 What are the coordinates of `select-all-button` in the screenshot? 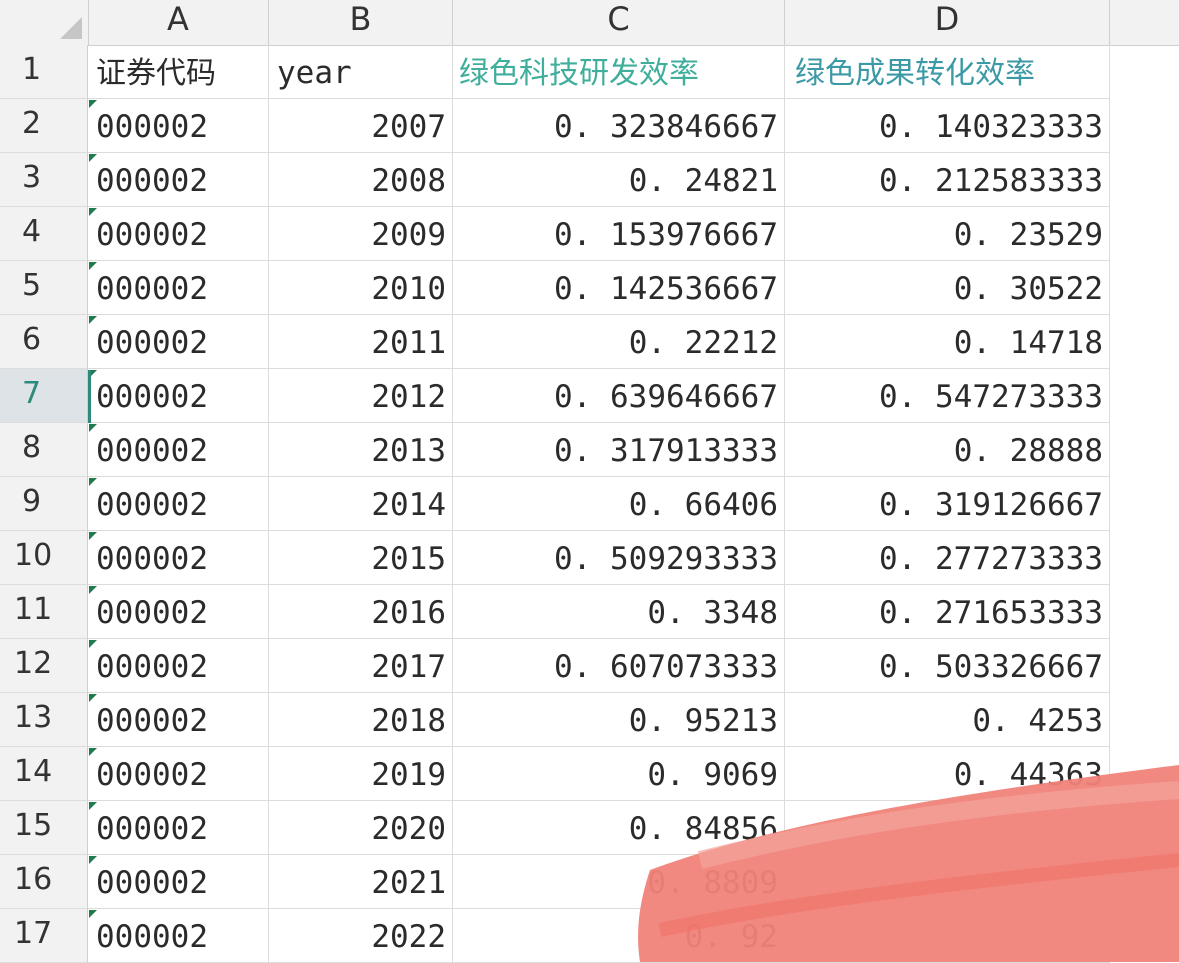 It's located at (44, 22).